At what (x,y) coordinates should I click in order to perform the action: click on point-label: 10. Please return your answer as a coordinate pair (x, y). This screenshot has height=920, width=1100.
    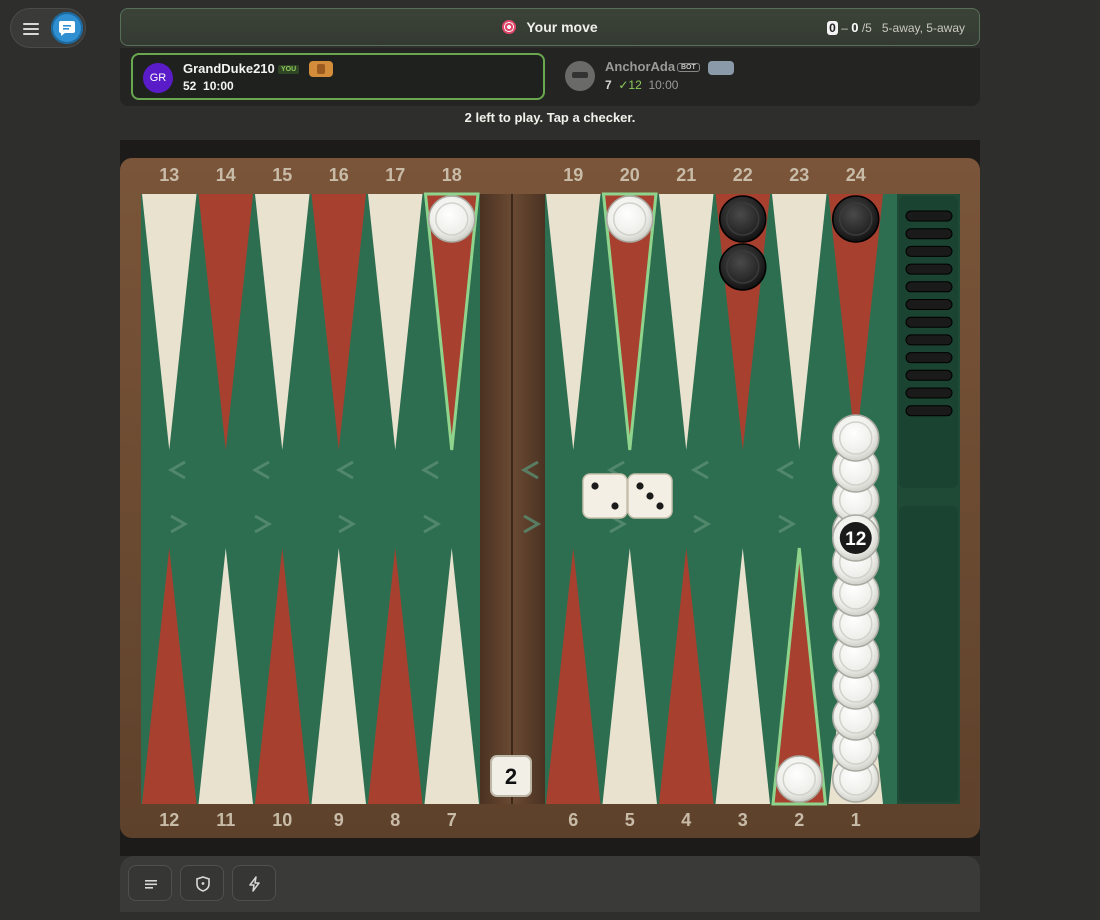
    Looking at the image, I should click on (282, 820).